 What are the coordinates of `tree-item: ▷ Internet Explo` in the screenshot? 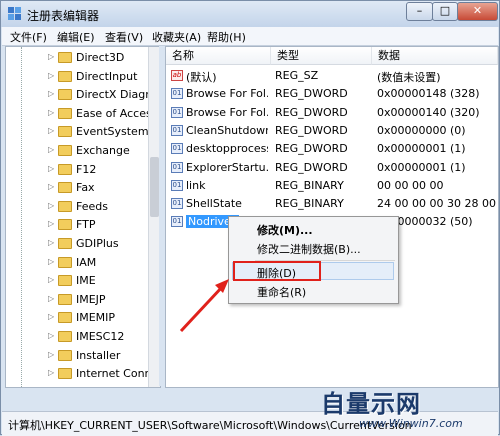 It's located at (79, 386).